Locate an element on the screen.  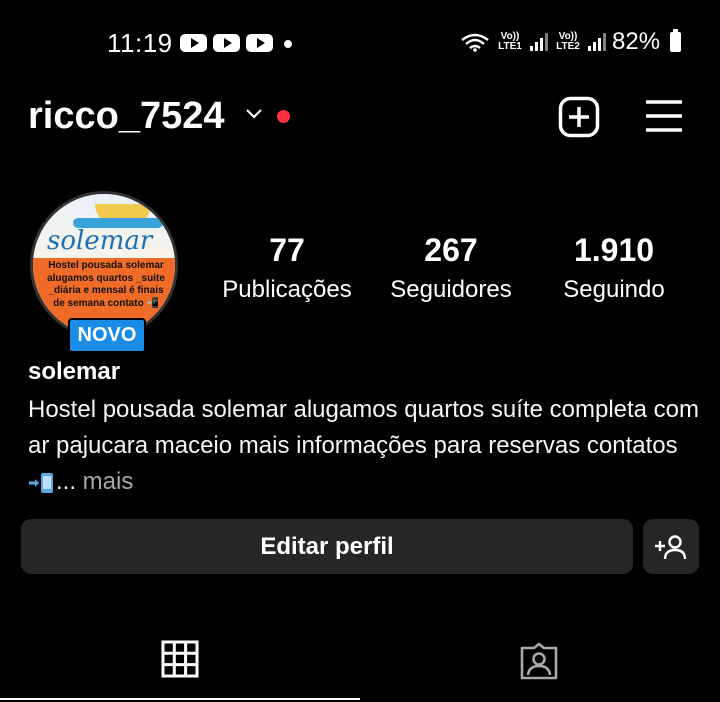
posts-stat: 77 Publicações is located at coordinates (287, 268).